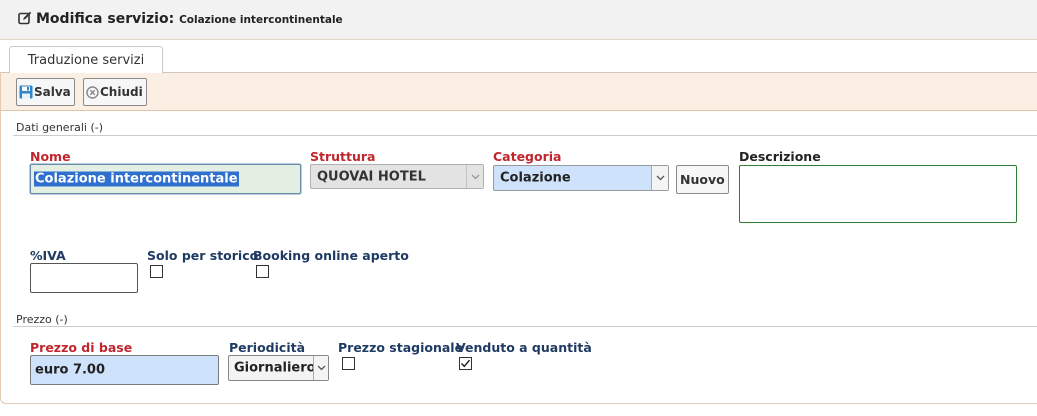 This screenshot has width=1037, height=416. I want to click on prezzo-base-value: euro 7.00, so click(70, 370).